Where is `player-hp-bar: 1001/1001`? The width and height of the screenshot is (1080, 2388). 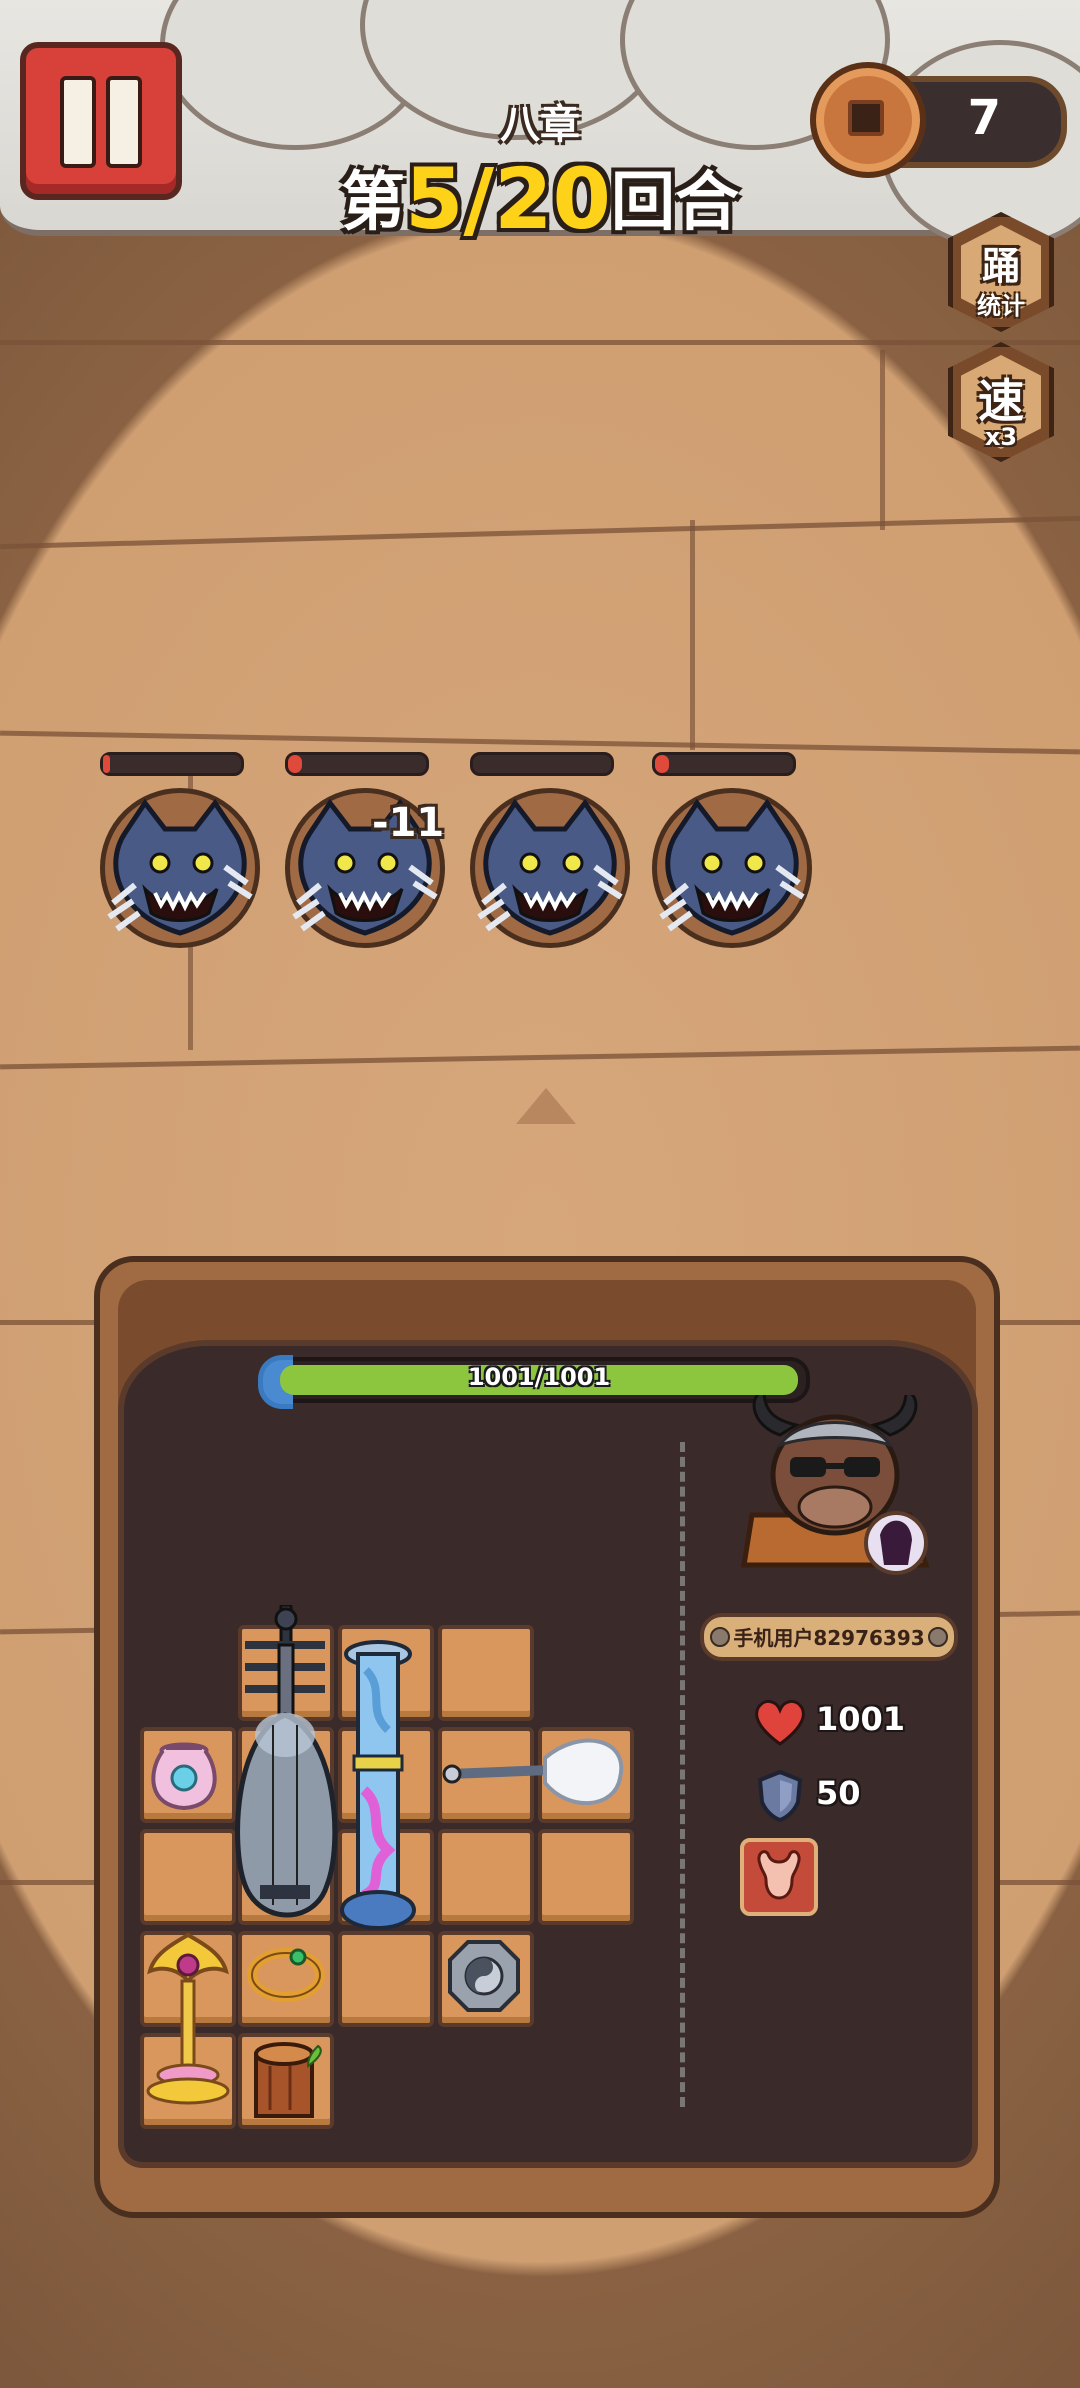 player-hp-bar: 1001/1001 is located at coordinates (534, 1382).